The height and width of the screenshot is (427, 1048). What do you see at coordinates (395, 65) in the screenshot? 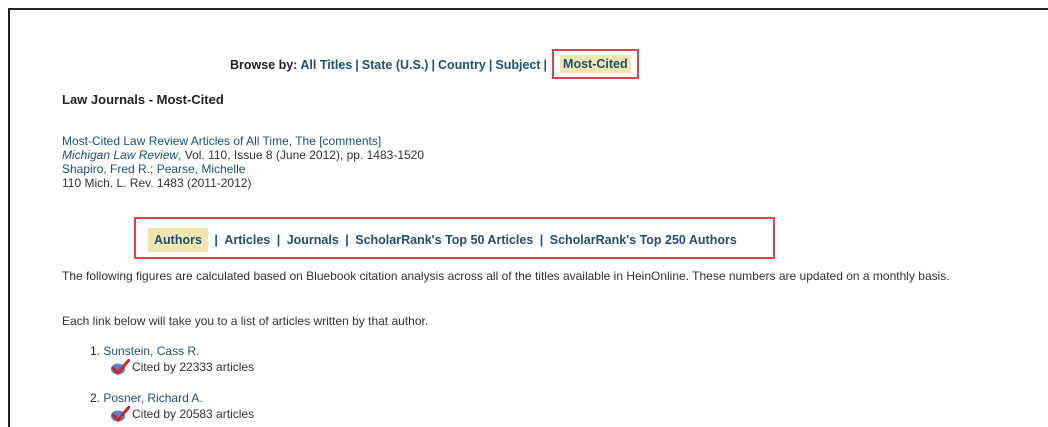
I see `browse-state-link: State (U.S.)` at bounding box center [395, 65].